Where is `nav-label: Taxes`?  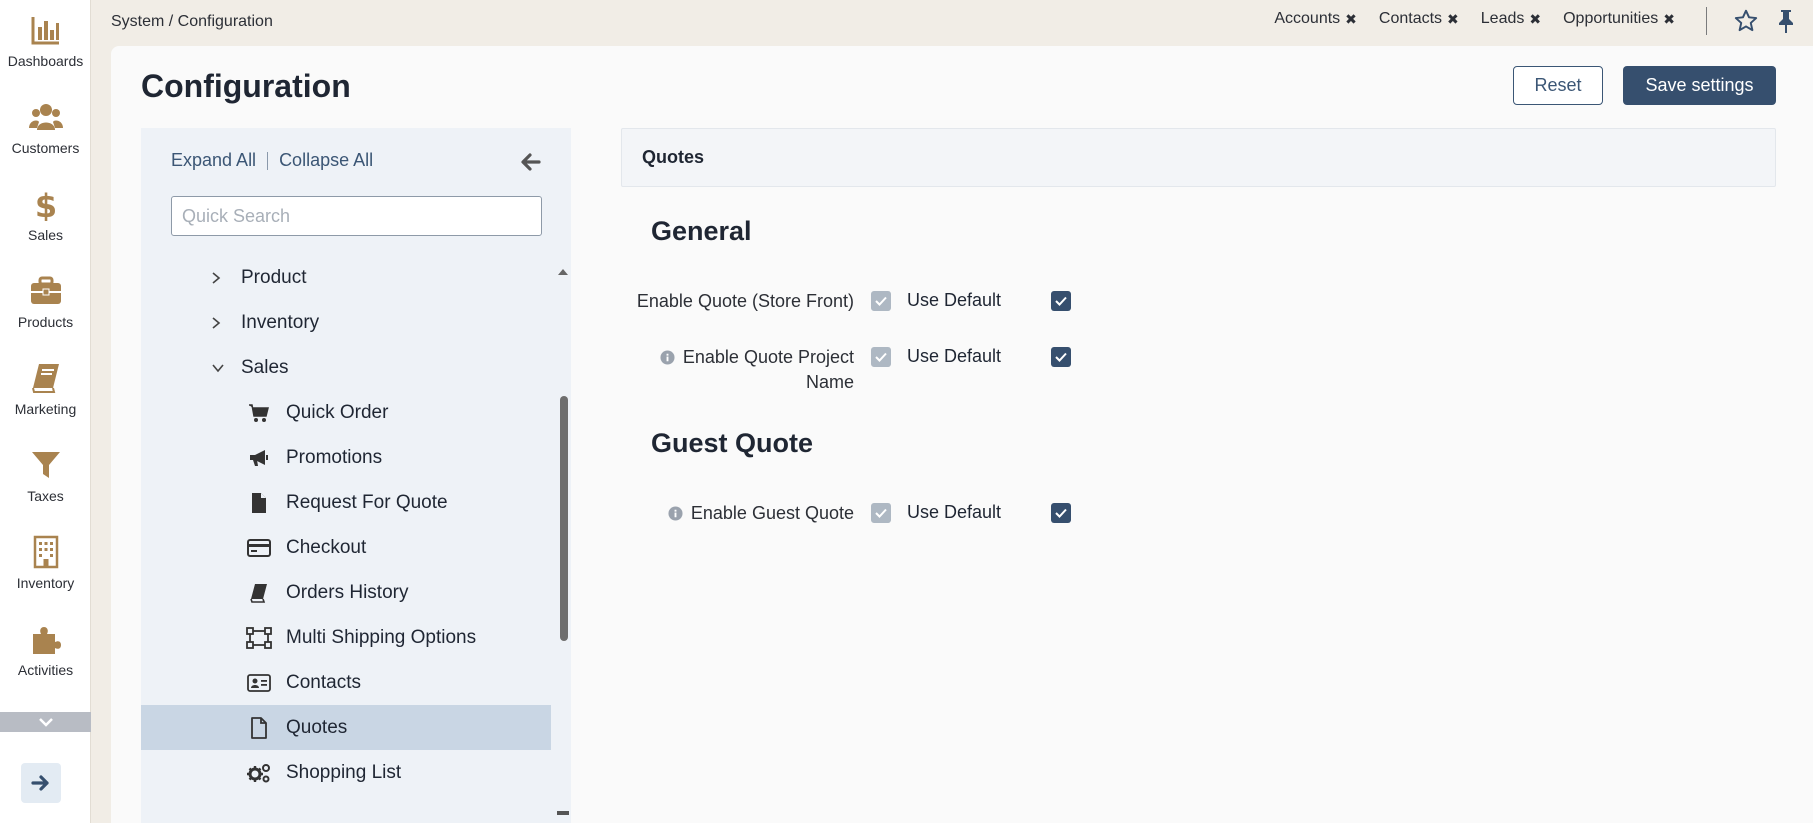 nav-label: Taxes is located at coordinates (45, 496).